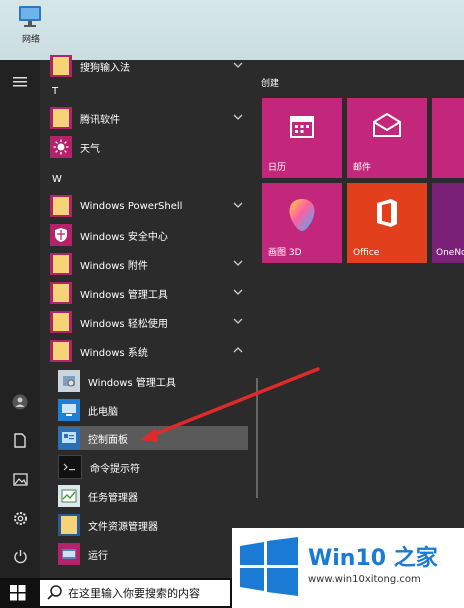  I want to click on search-icon, so click(54, 592).